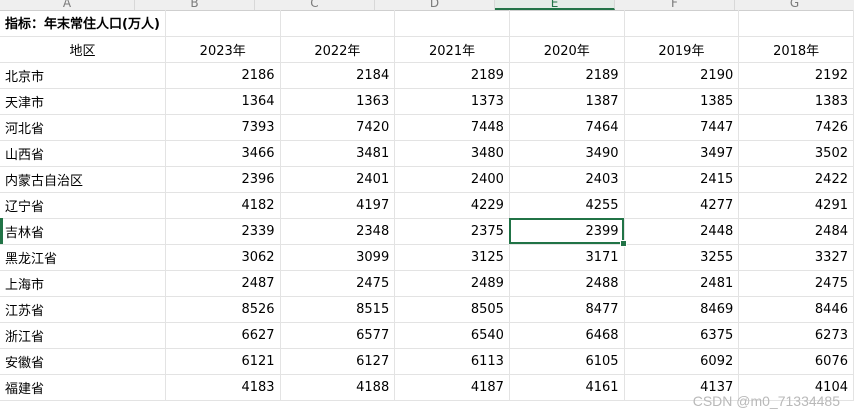 The width and height of the screenshot is (854, 411). Describe the element at coordinates (338, 257) in the screenshot. I see `value-cell: 3099` at that location.